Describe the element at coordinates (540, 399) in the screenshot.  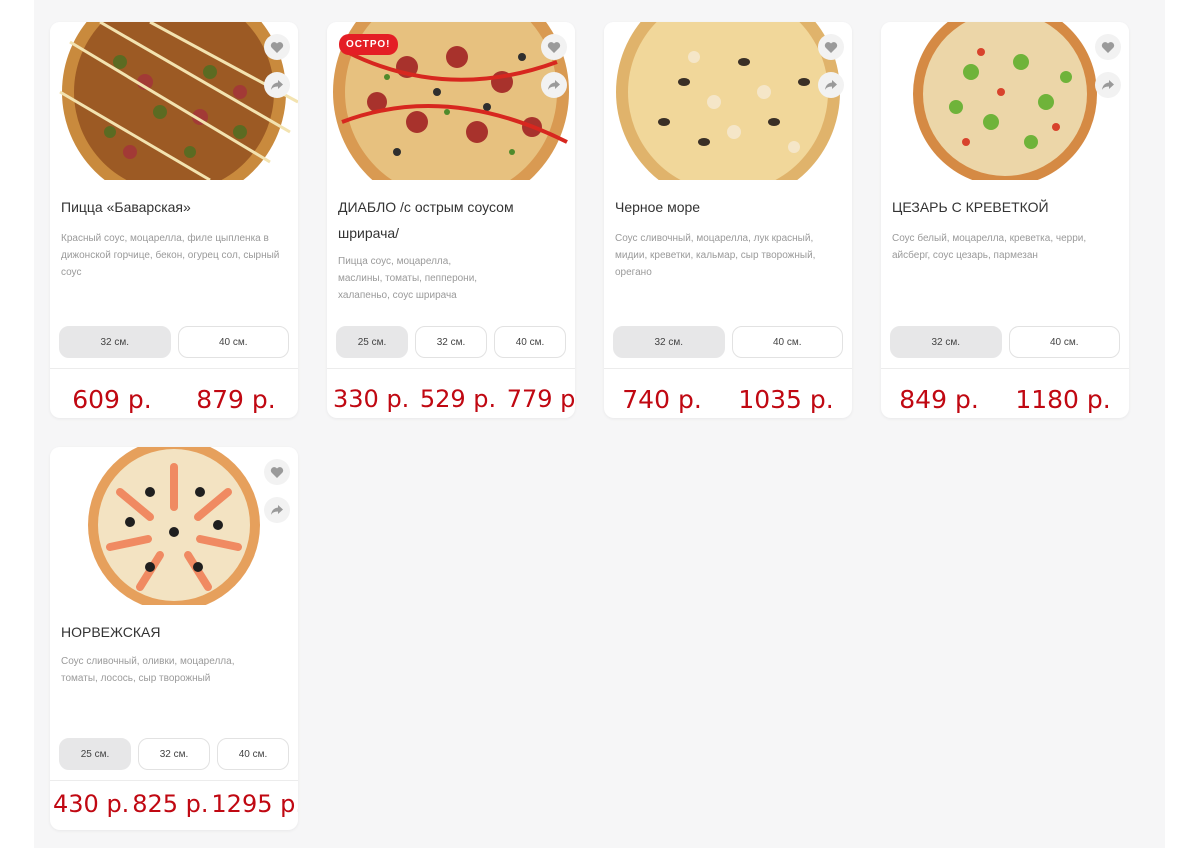
I see `price: 779 р.` at that location.